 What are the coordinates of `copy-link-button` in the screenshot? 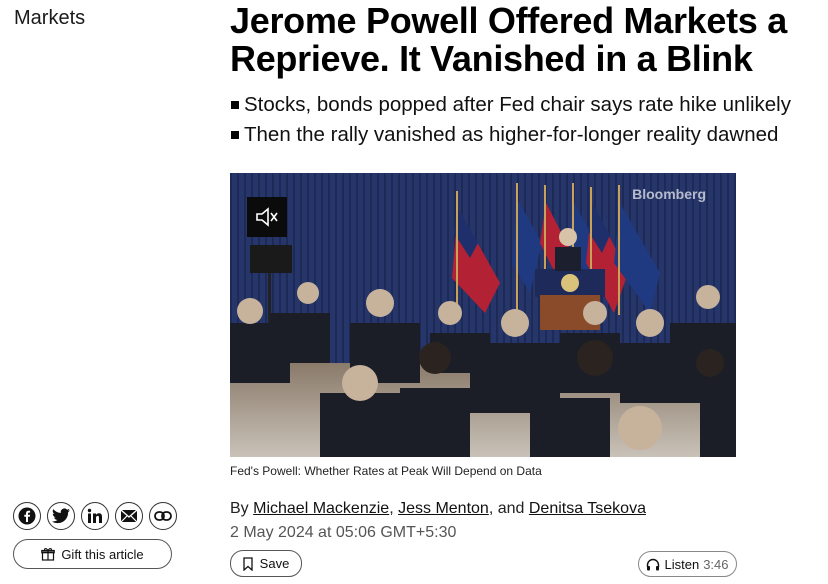 It's located at (163, 516).